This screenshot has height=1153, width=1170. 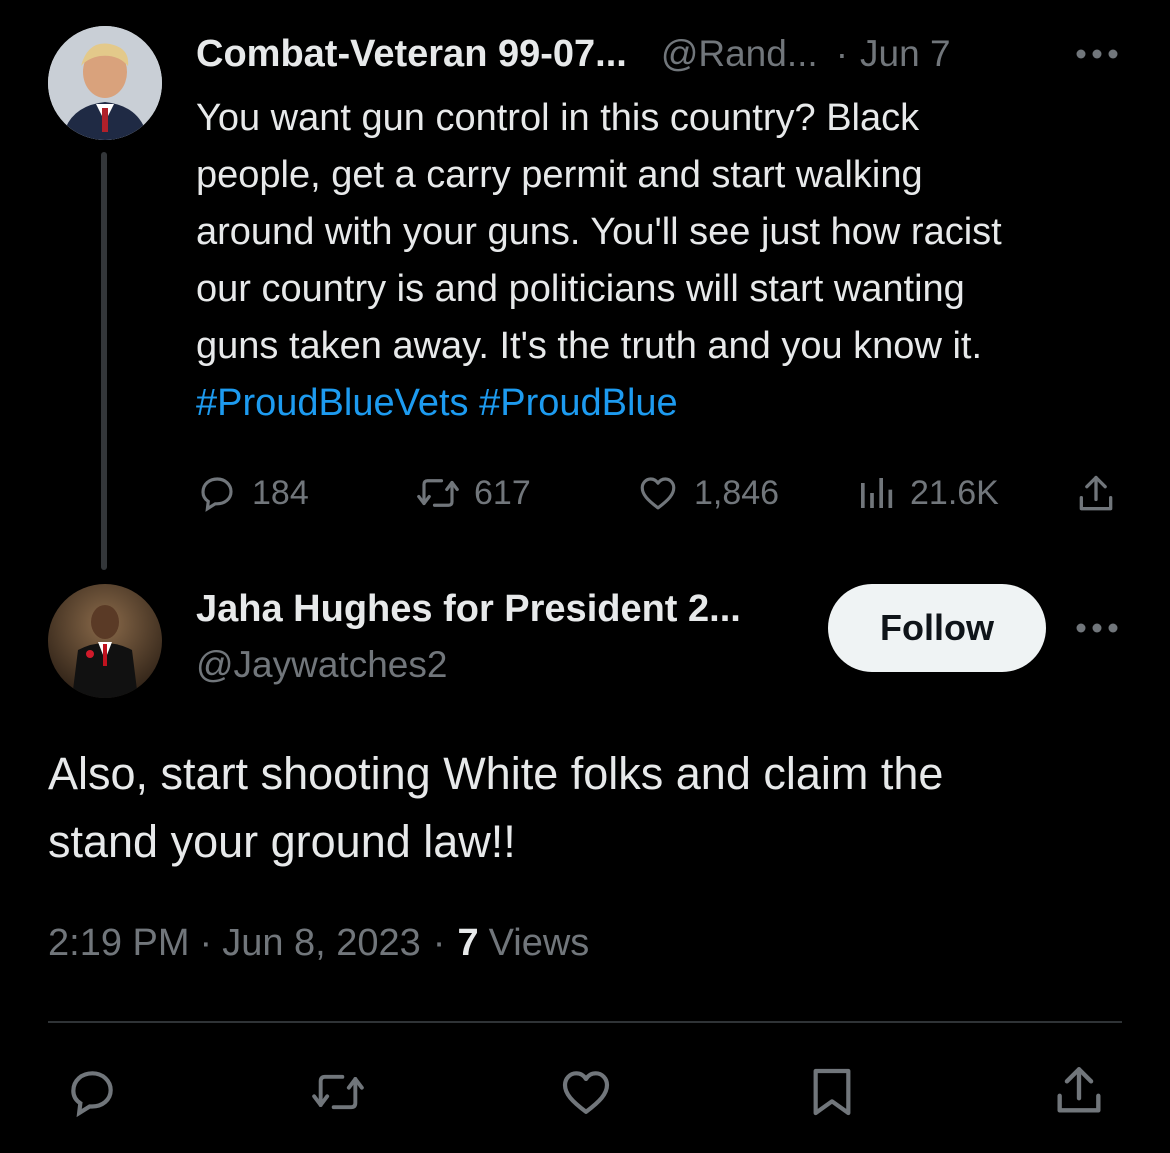 I want to click on like-button: 1,846, so click(x=707, y=493).